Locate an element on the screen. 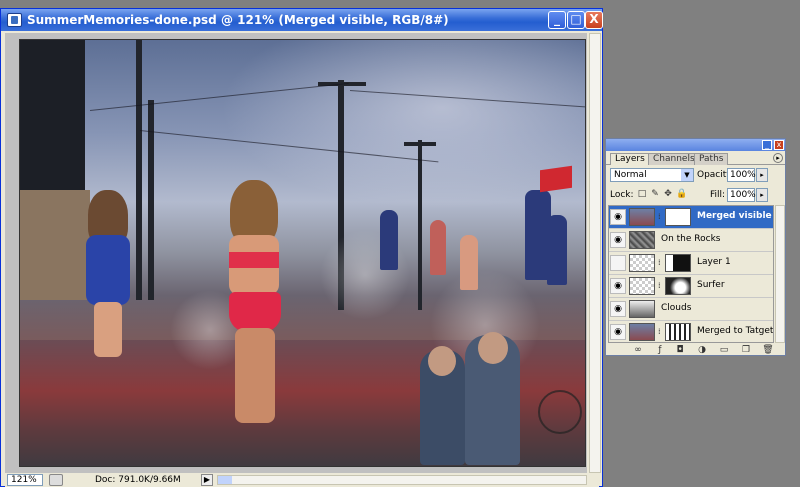  tab-channels: Channels is located at coordinates (674, 159).